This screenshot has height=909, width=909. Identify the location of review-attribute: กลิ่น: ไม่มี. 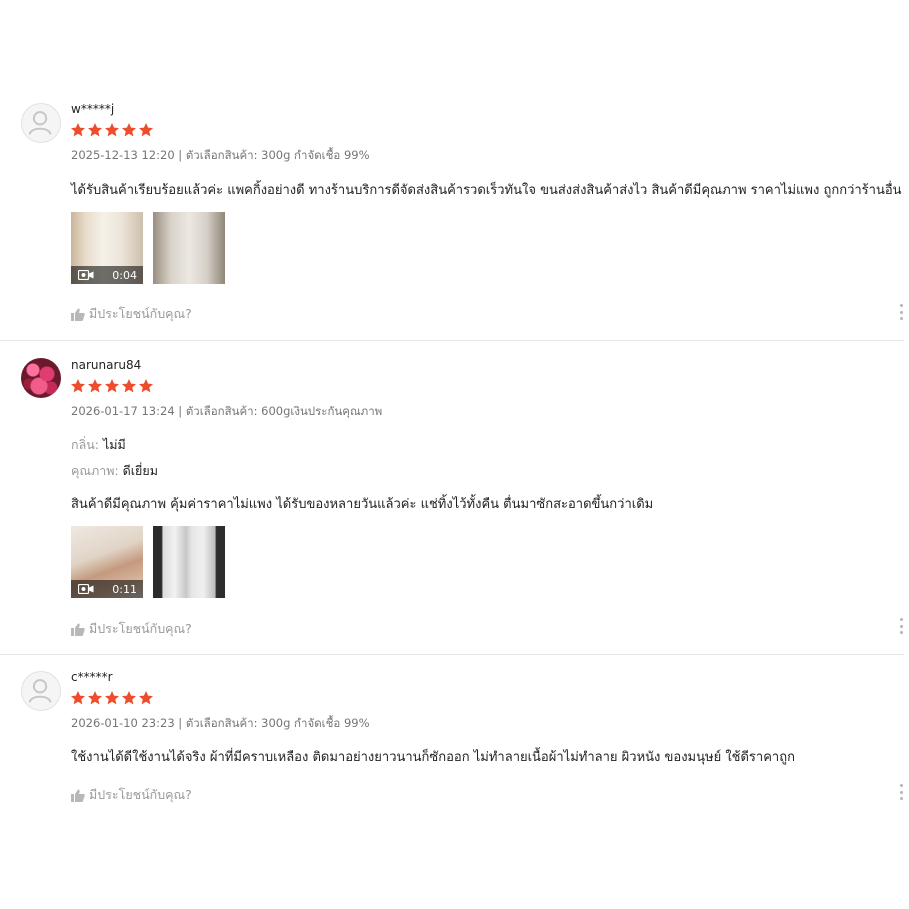
(98, 445).